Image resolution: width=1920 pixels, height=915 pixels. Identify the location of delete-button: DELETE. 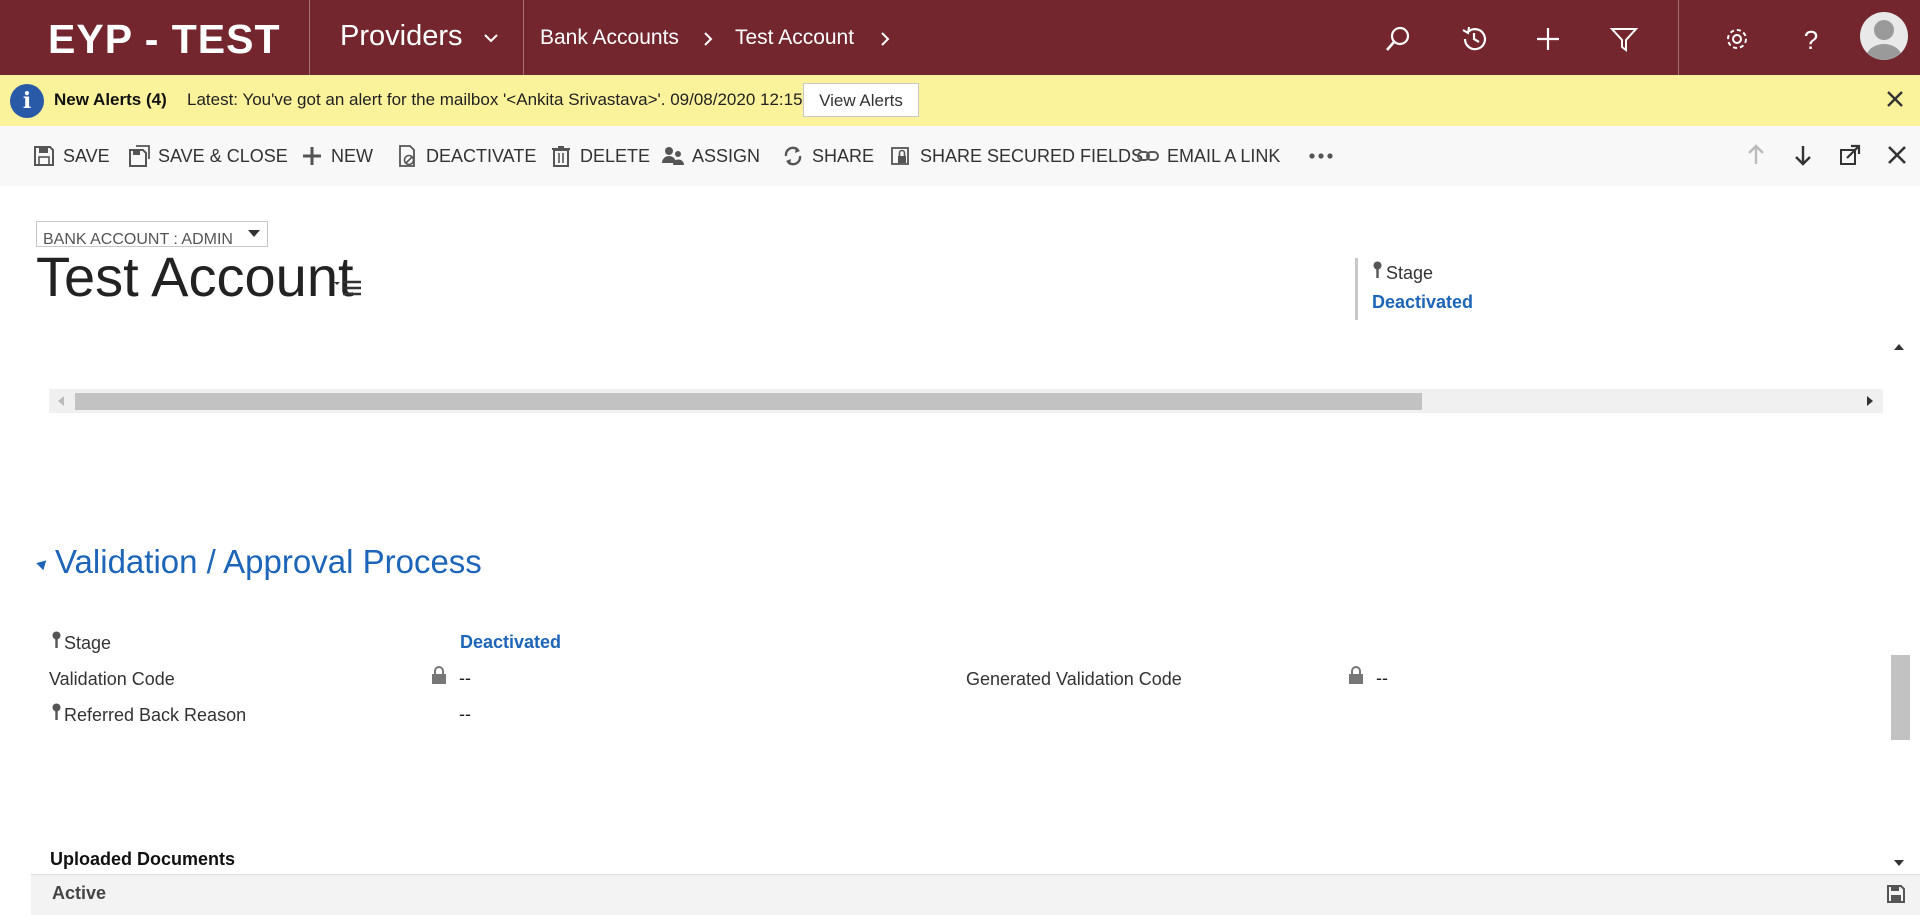
(600, 156).